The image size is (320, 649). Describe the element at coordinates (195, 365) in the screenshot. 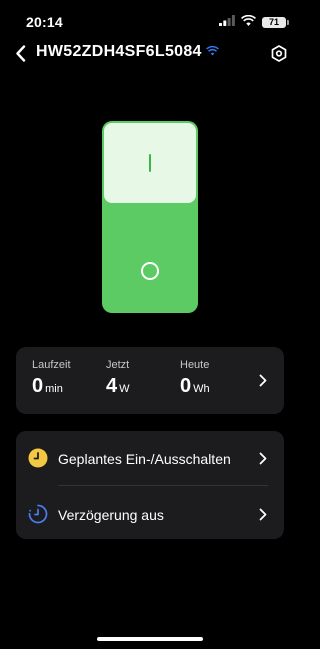

I see `stat-label: Heute` at that location.